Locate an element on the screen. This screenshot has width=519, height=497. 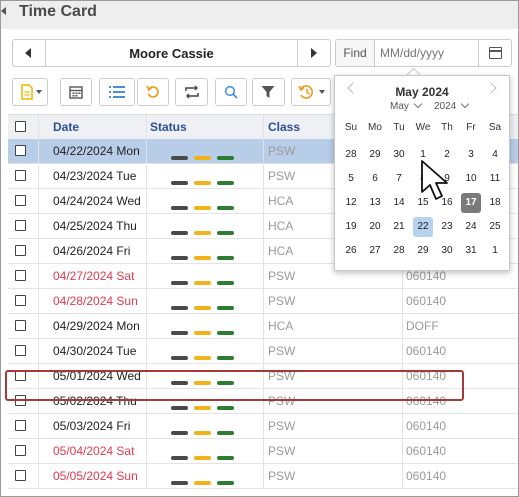
table-row: 04/29/2024 Mon HCA DOFF is located at coordinates (263, 326).